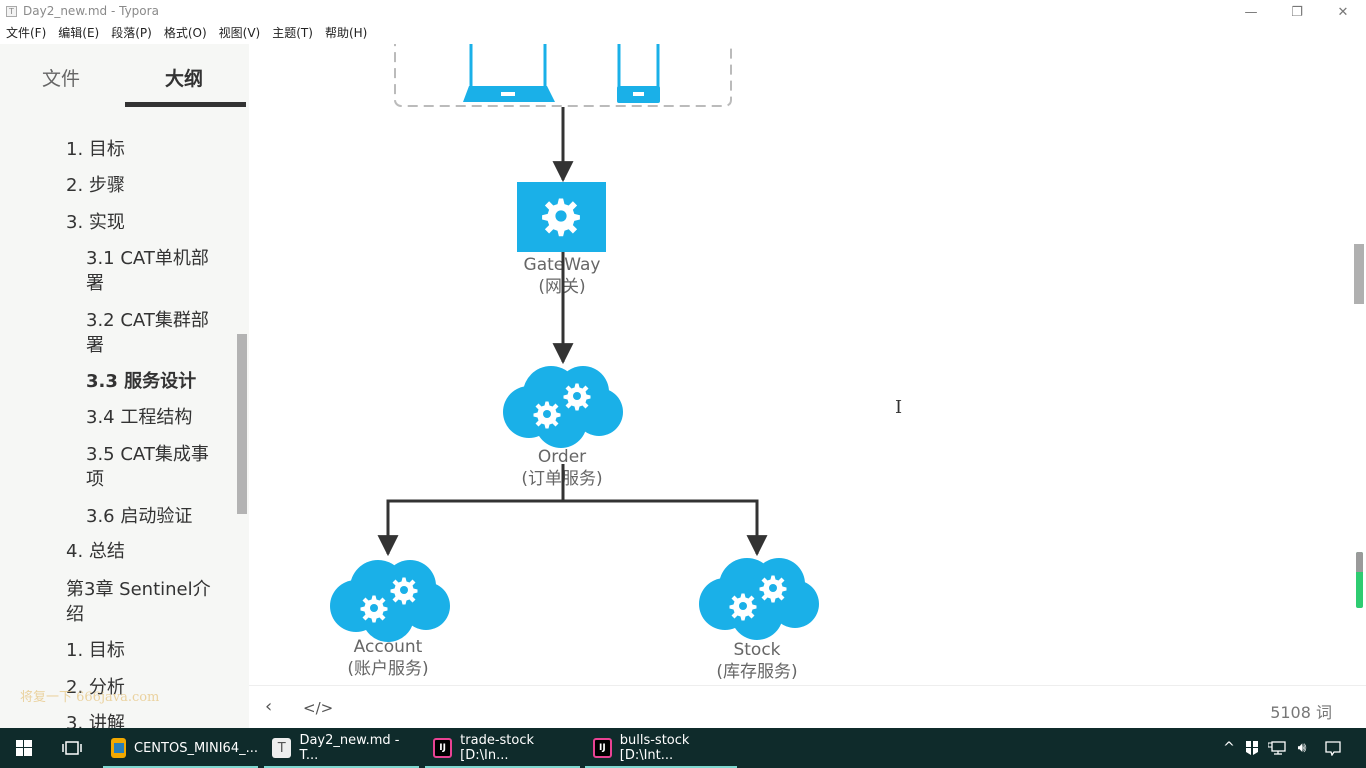 The height and width of the screenshot is (768, 1366). I want to click on typora-icon: T, so click(282, 748).